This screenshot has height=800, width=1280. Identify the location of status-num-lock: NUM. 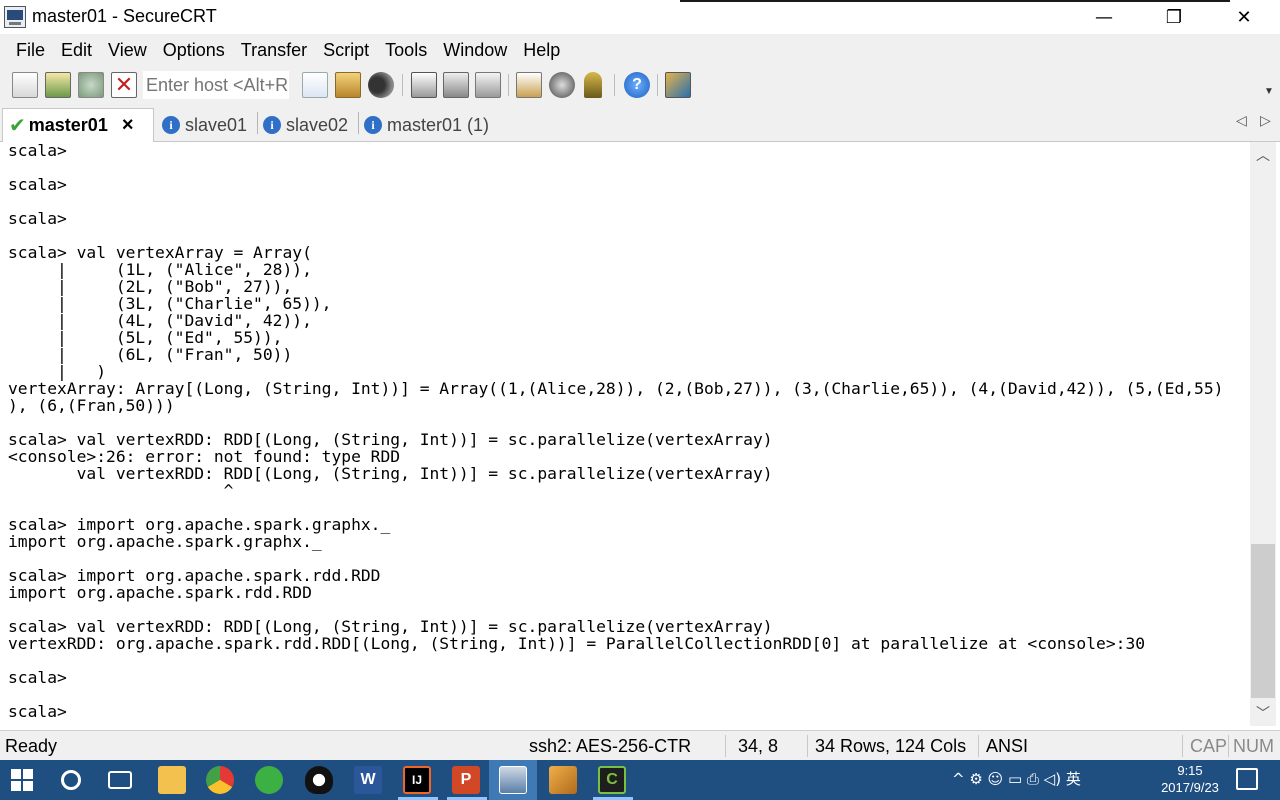
(1253, 746).